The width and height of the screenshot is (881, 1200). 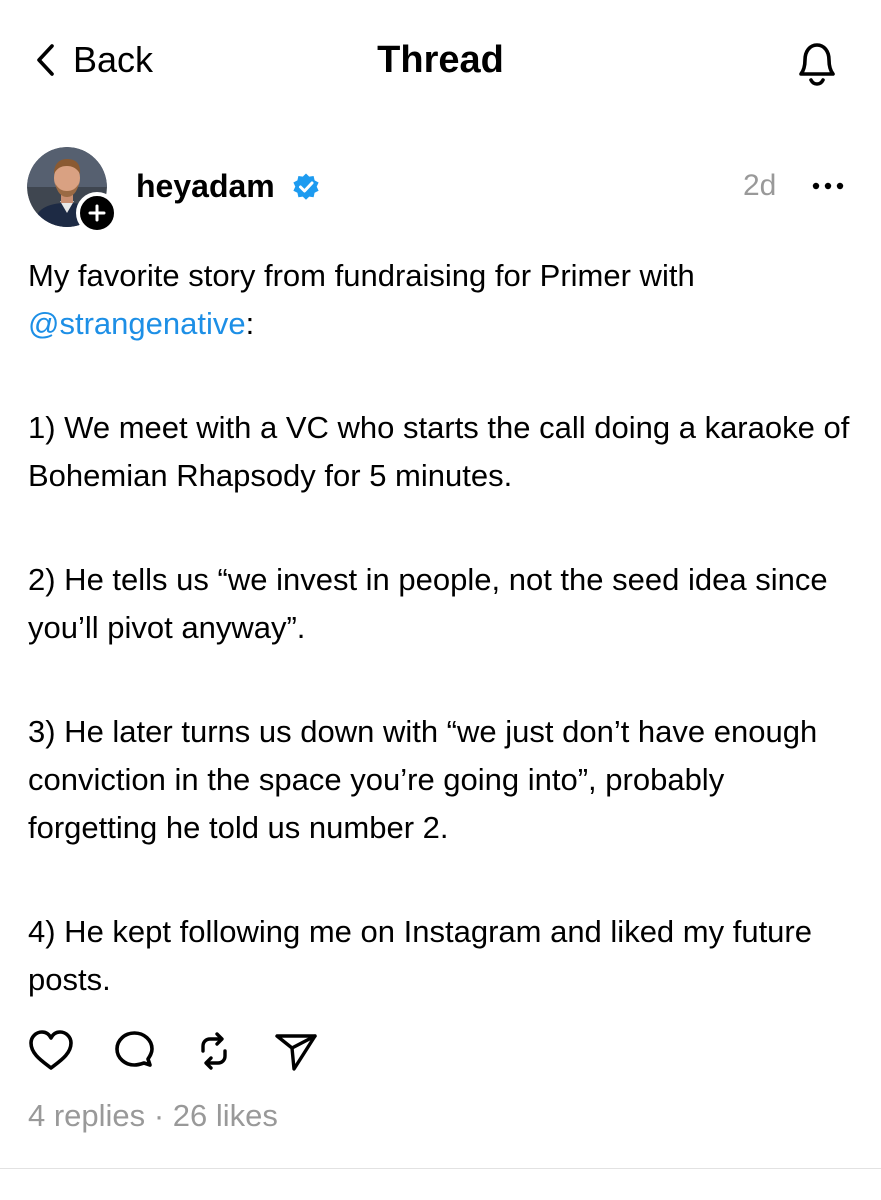 I want to click on repost-icon, so click(x=214, y=1051).